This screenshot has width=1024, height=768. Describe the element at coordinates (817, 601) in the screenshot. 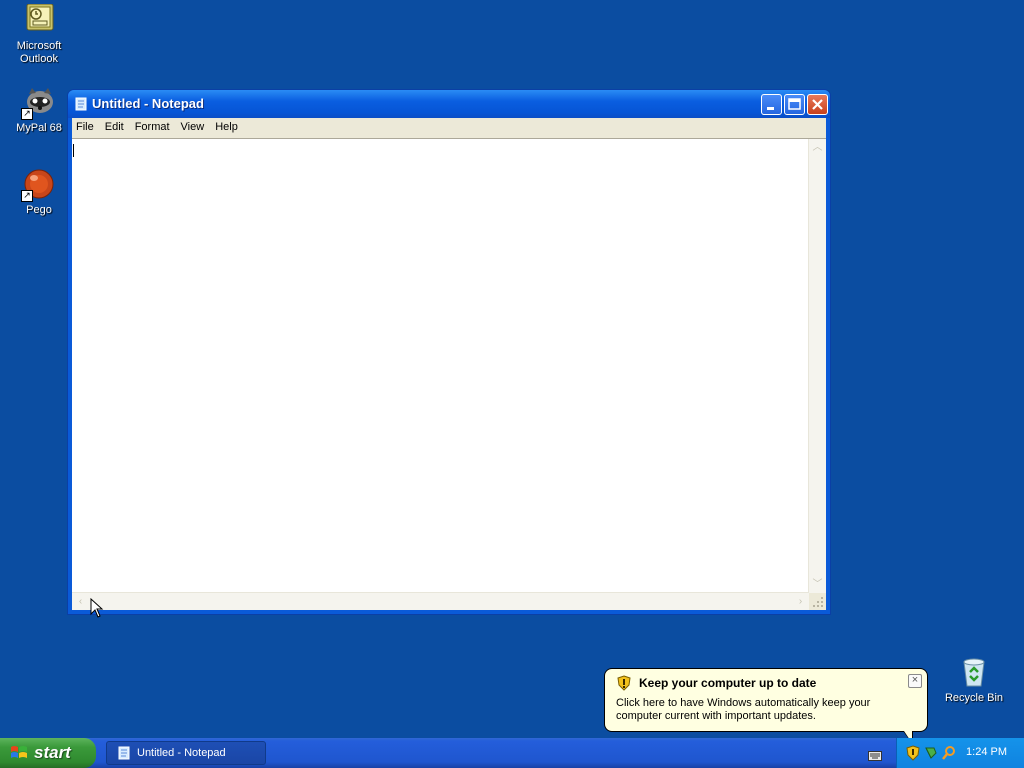

I see `resize-grip-icon` at that location.